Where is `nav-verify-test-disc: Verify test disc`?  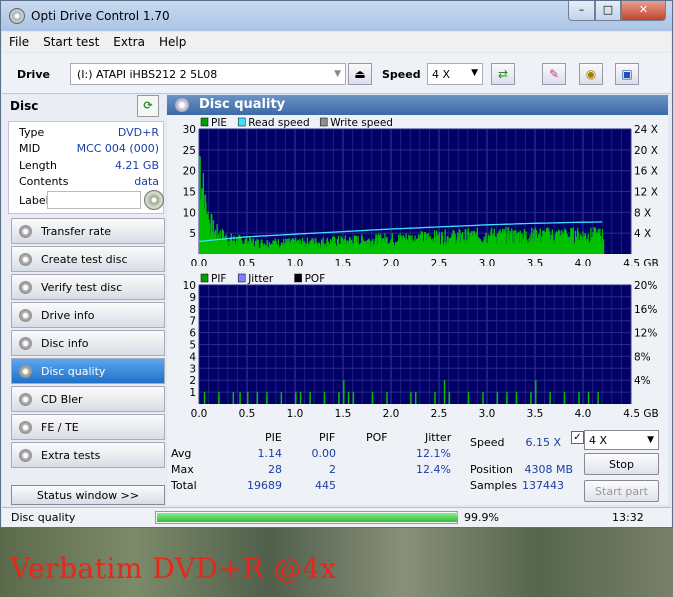 nav-verify-test-disc: Verify test disc is located at coordinates (88, 287).